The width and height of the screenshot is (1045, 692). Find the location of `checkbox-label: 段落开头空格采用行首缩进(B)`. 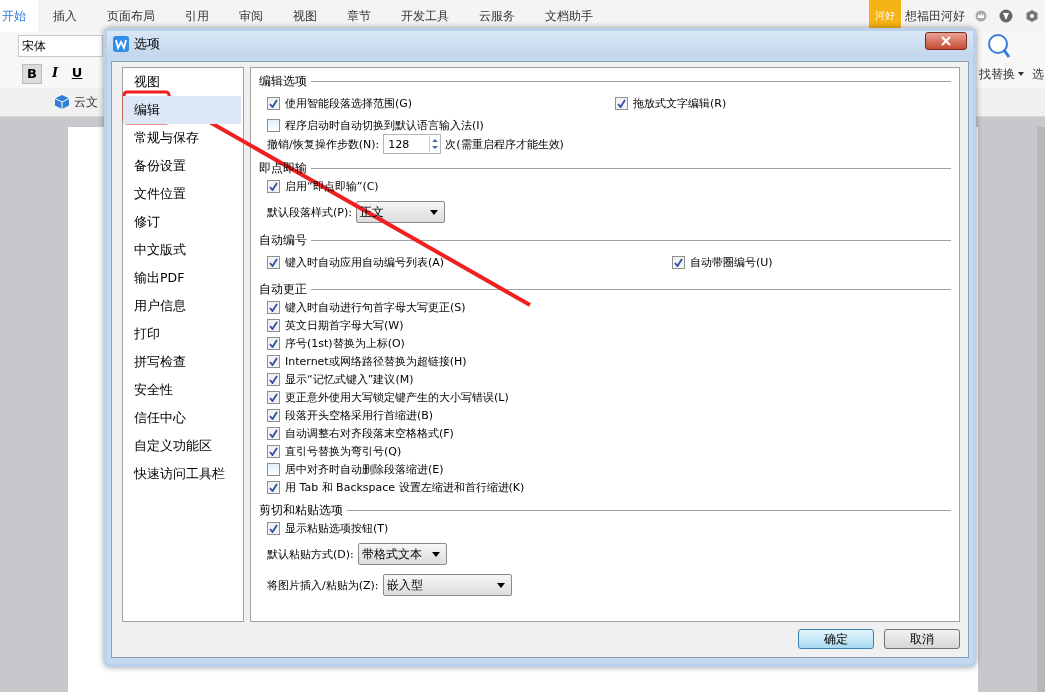

checkbox-label: 段落开头空格采用行首缩进(B) is located at coordinates (359, 415).